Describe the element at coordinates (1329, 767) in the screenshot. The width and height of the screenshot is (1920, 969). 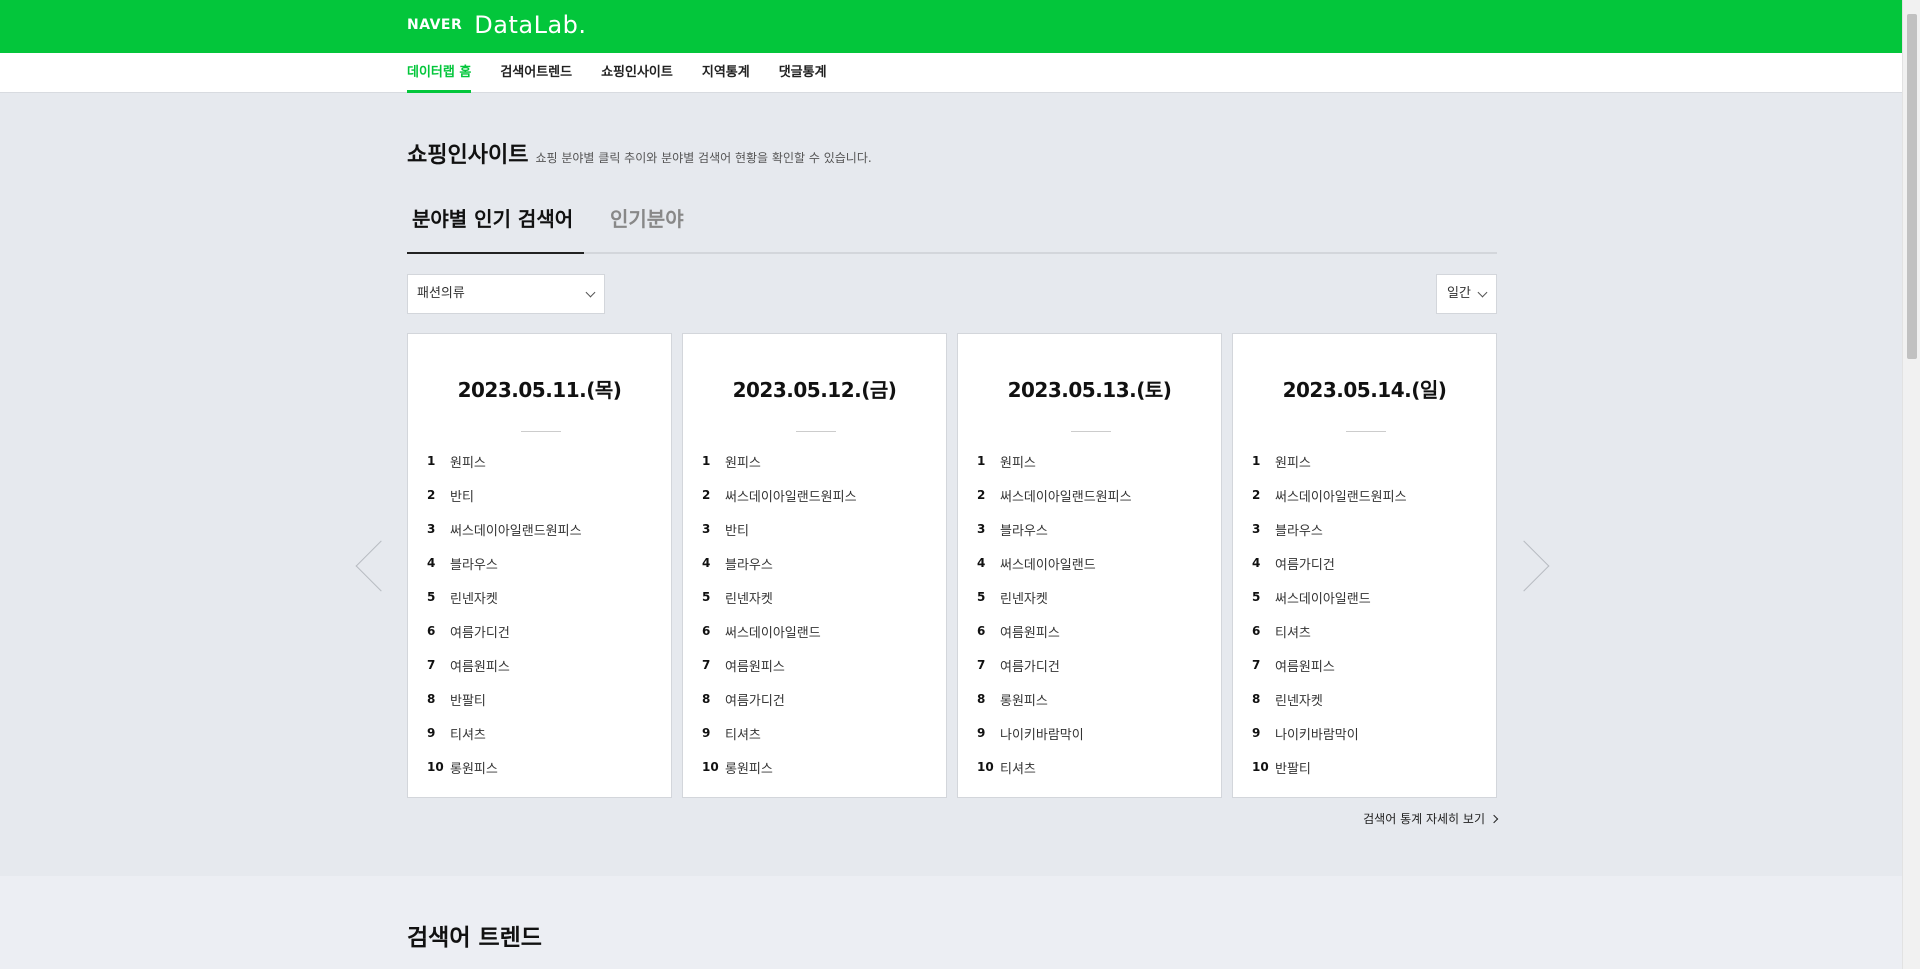
I see `keyword-rank-item: 10 반팔티` at that location.